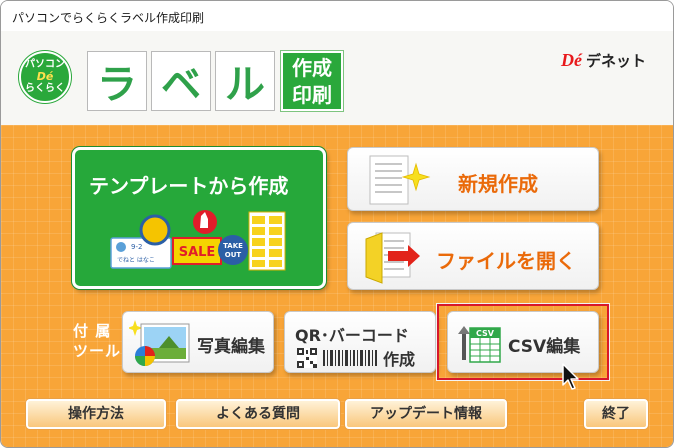 The height and width of the screenshot is (448, 674). What do you see at coordinates (337, 16) in the screenshot?
I see `title-bar: パソコンでらくらくラベル作成印刷` at bounding box center [337, 16].